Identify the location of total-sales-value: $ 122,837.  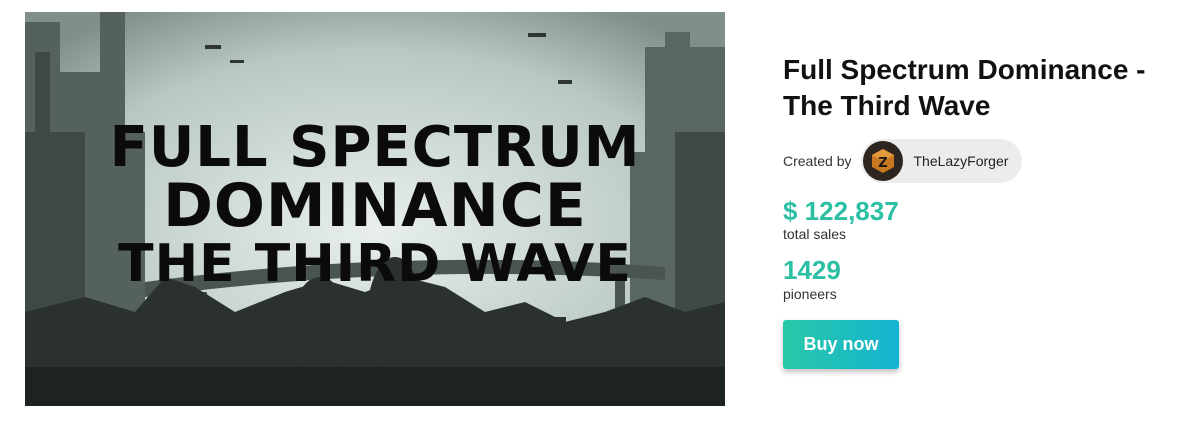
(841, 210).